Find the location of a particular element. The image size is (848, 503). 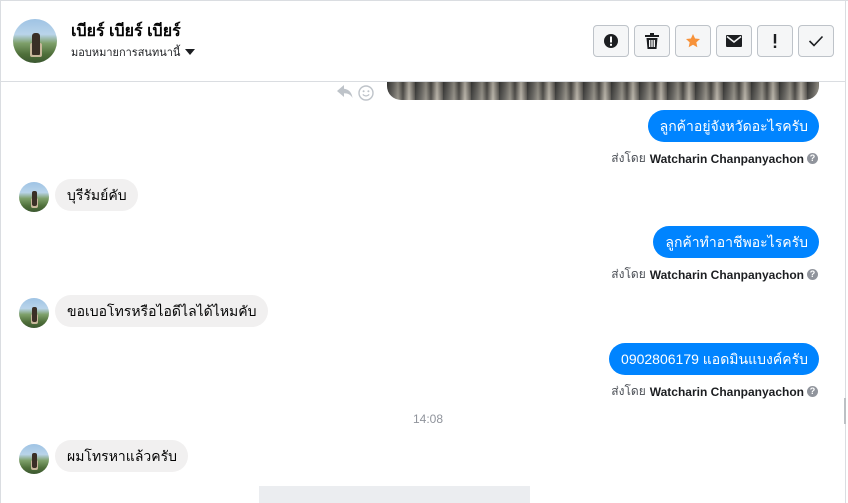

image-attachment is located at coordinates (603, 91).